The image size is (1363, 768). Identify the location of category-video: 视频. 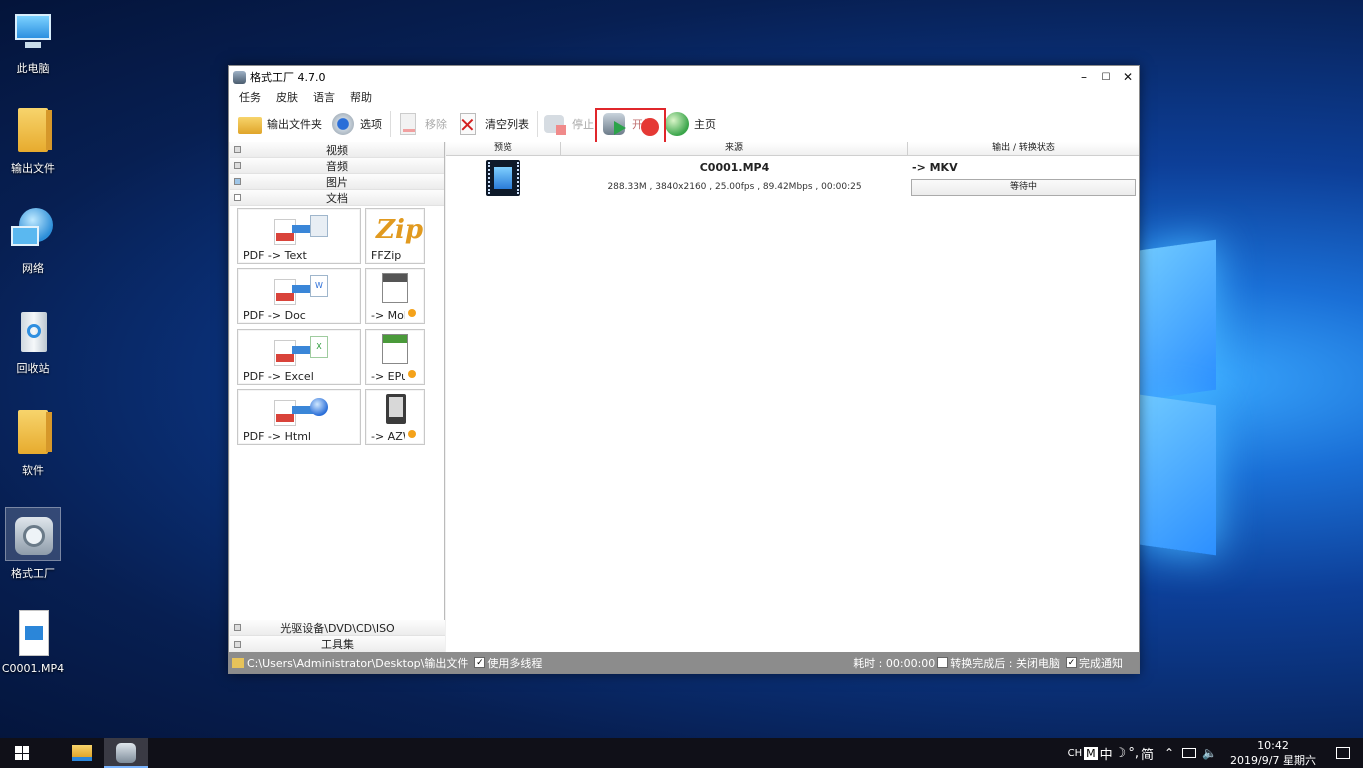
(337, 150).